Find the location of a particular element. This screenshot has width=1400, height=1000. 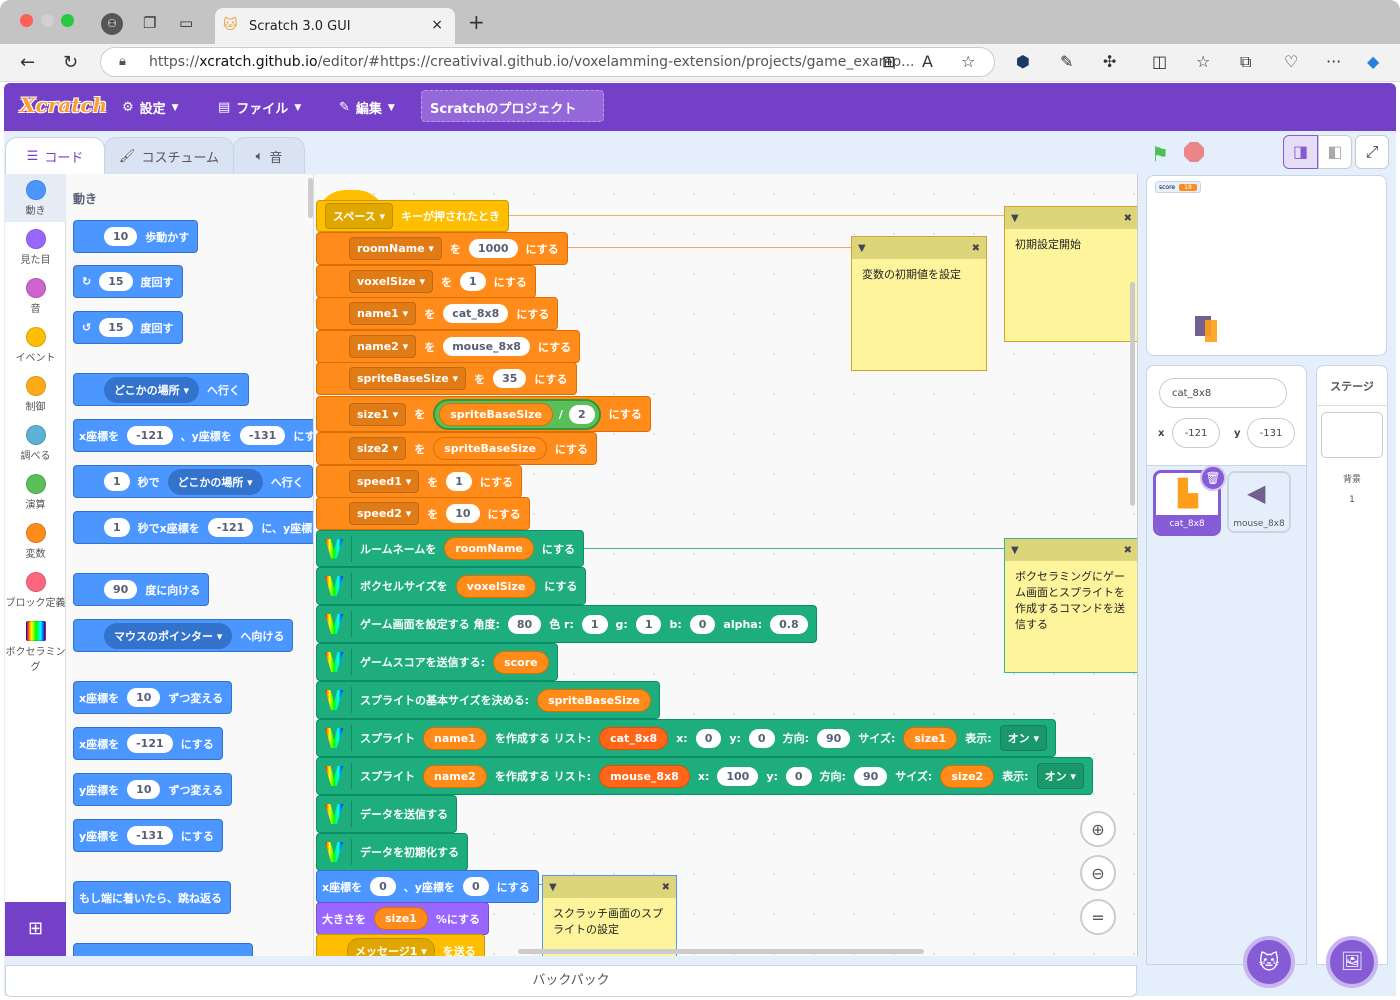

towards-dropdown: マウスのポインター ▾ is located at coordinates (168, 635).